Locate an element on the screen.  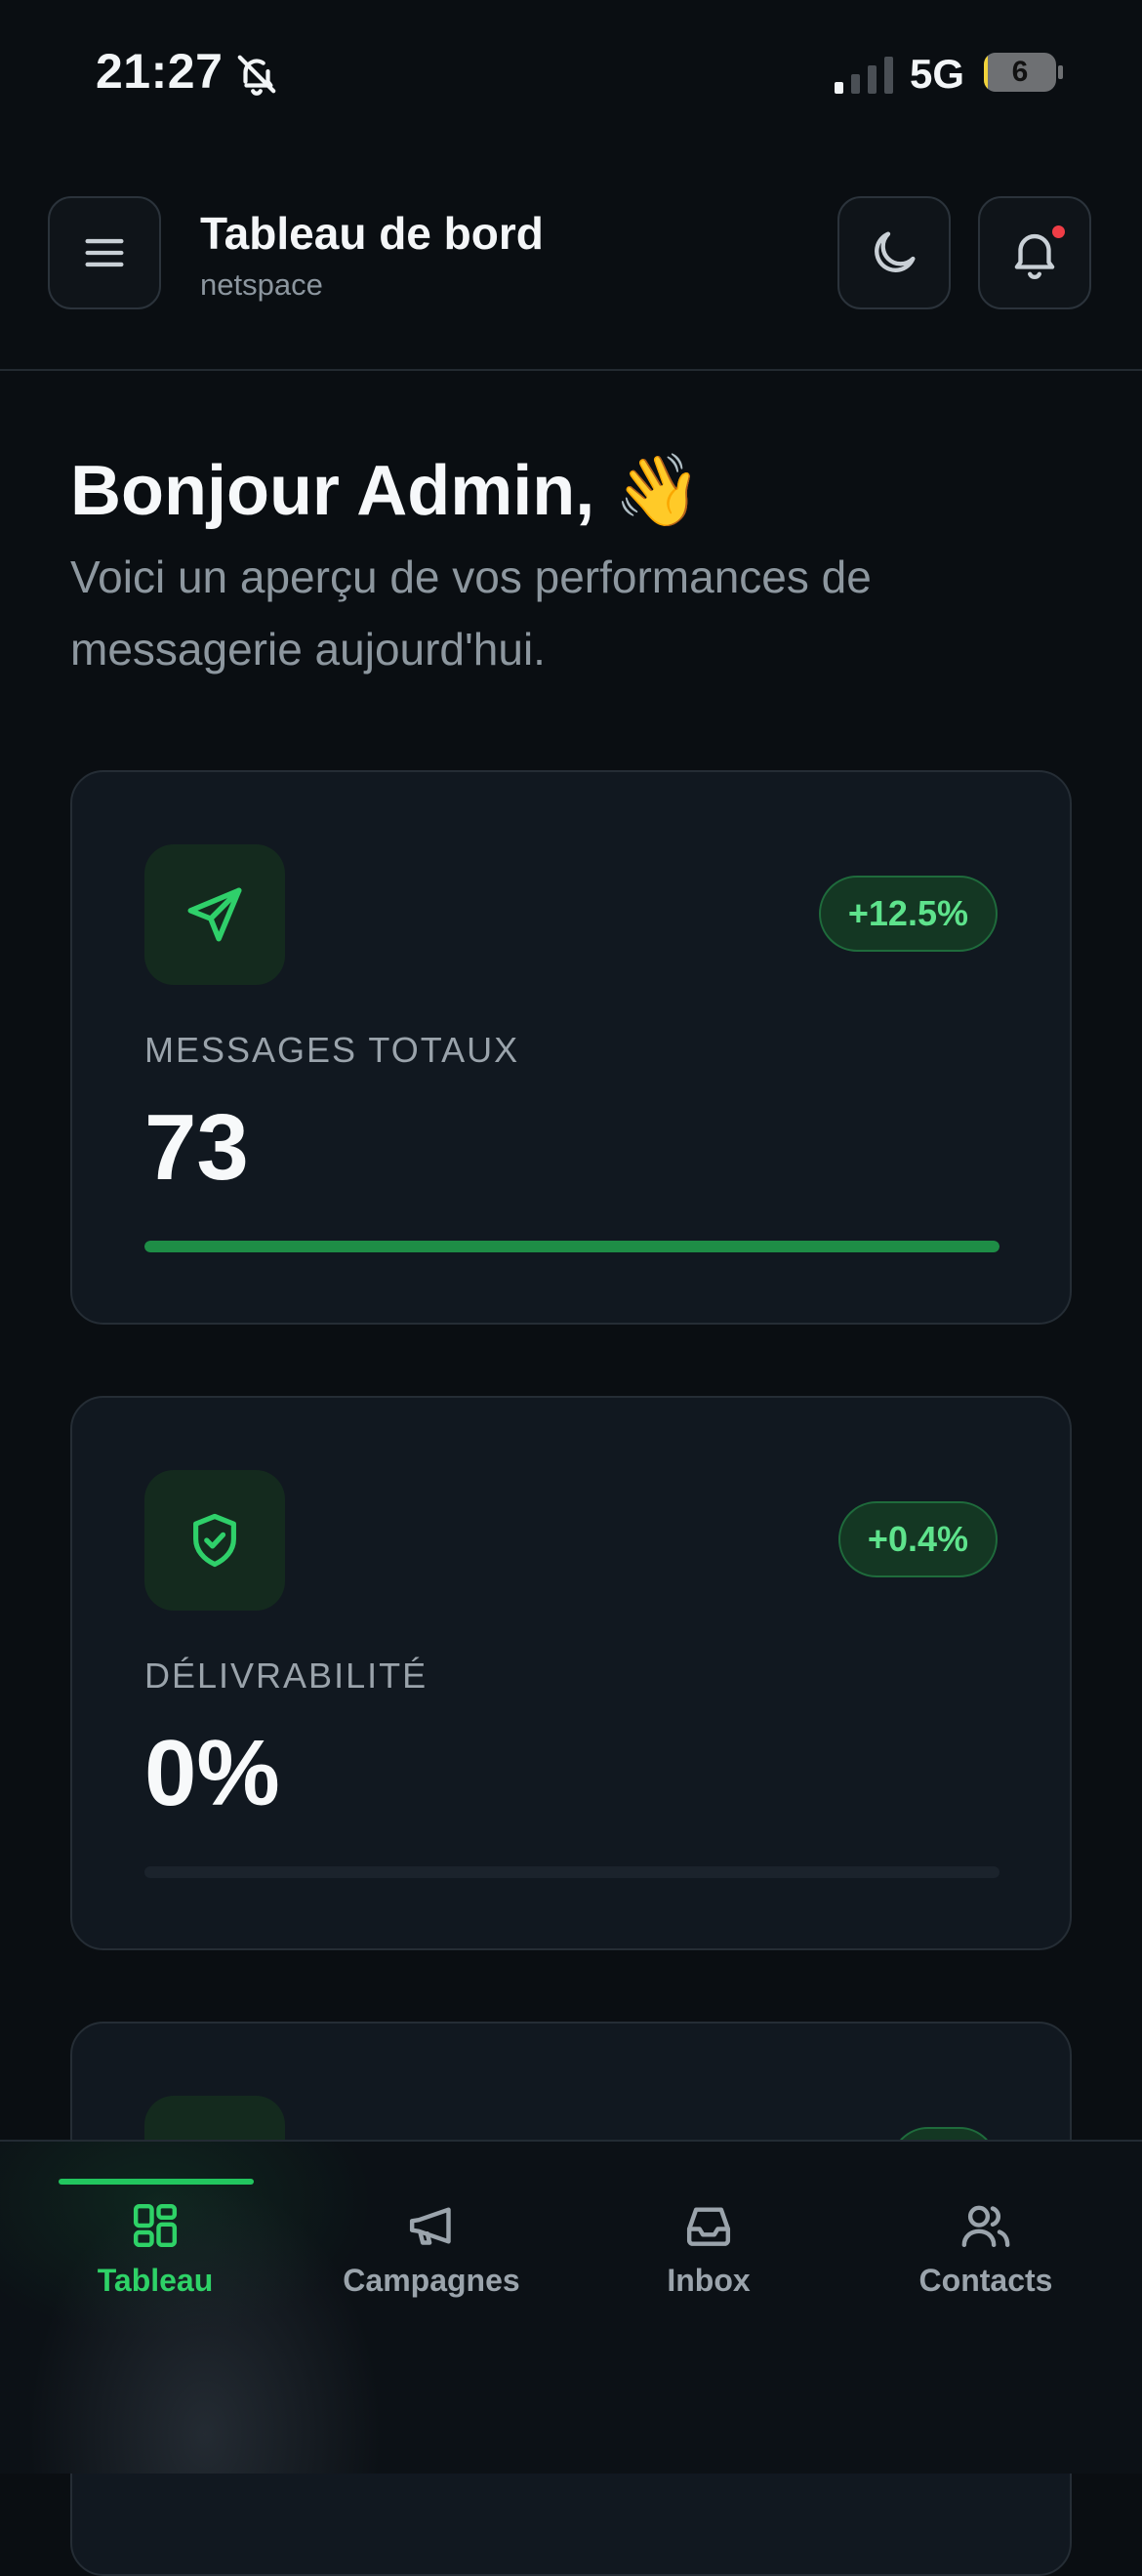
progress-fill is located at coordinates (571, 1246).